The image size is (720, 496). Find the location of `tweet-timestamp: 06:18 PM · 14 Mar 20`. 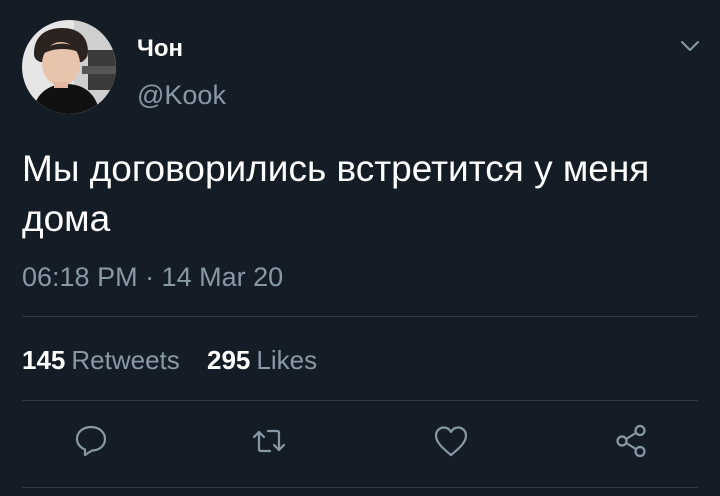

tweet-timestamp: 06:18 PM · 14 Mar 20 is located at coordinates (152, 277).